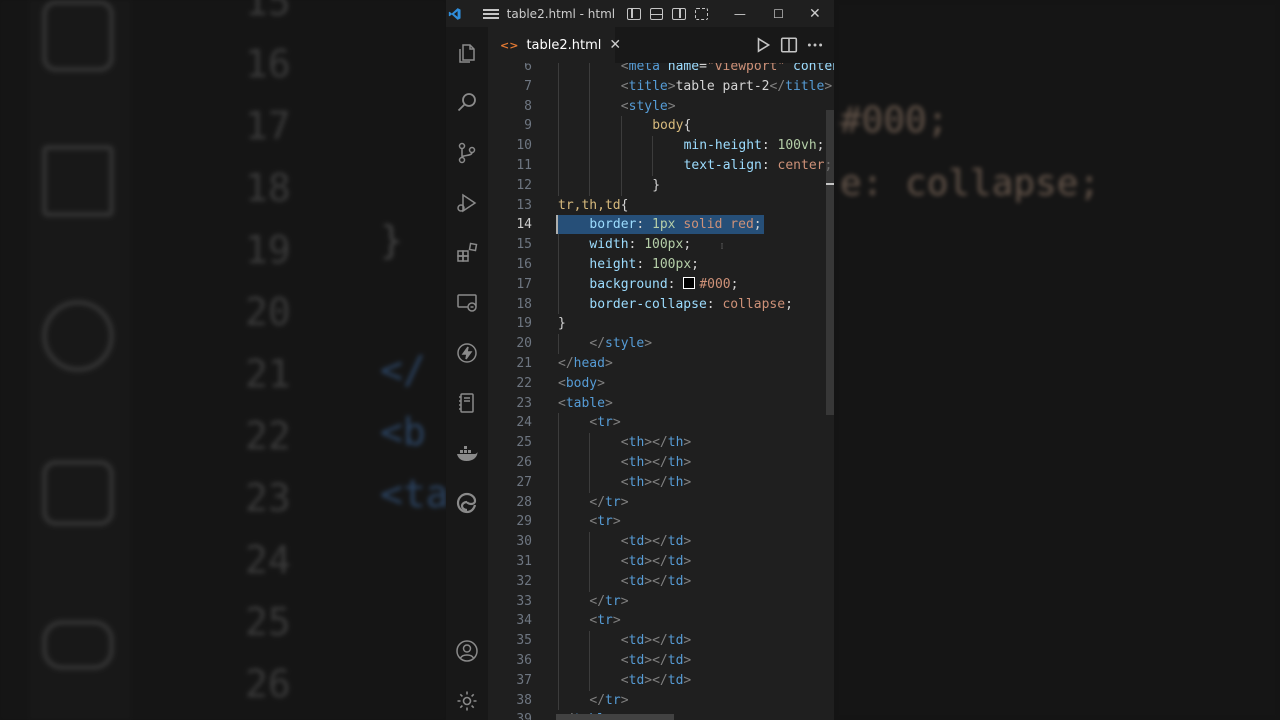 This screenshot has height=720, width=1280. I want to click on code-line: 22 <body>, so click(658, 384).